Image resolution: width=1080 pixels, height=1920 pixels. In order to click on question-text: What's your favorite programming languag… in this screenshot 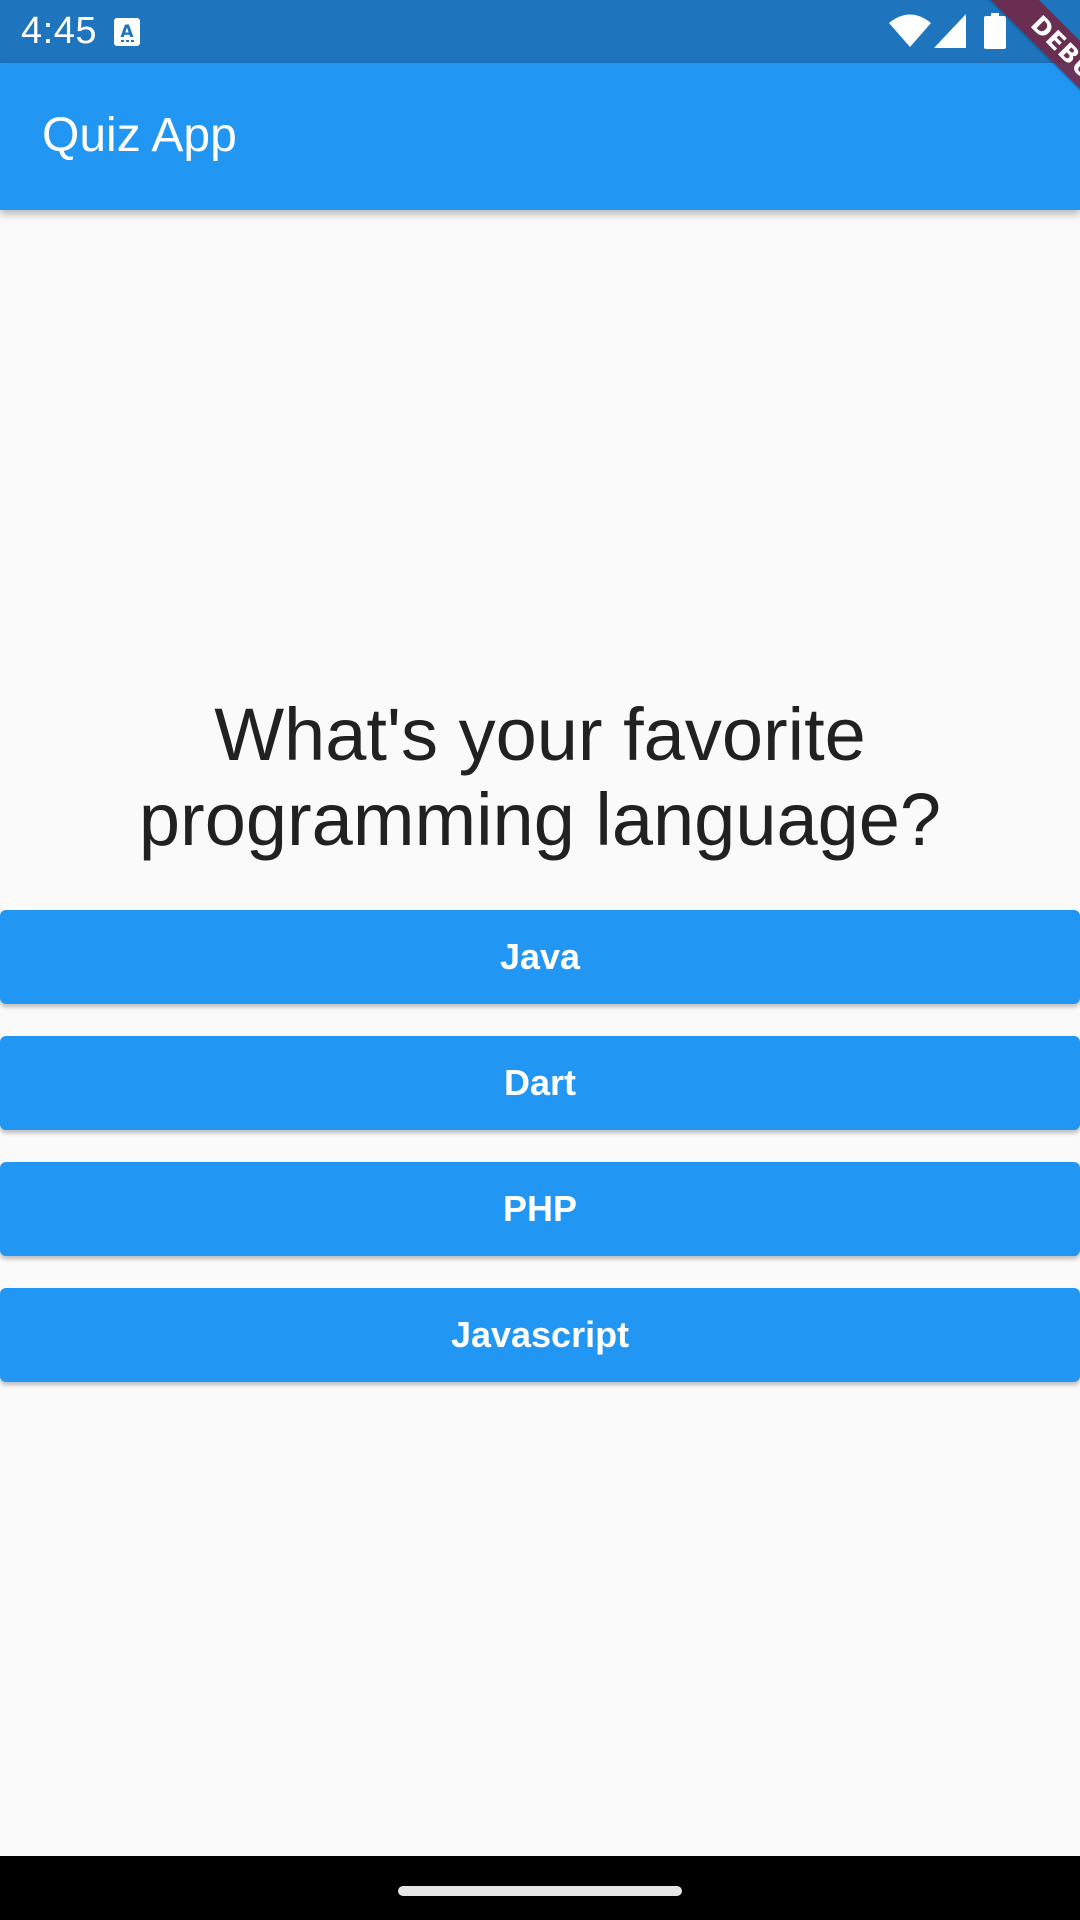, I will do `click(540, 777)`.